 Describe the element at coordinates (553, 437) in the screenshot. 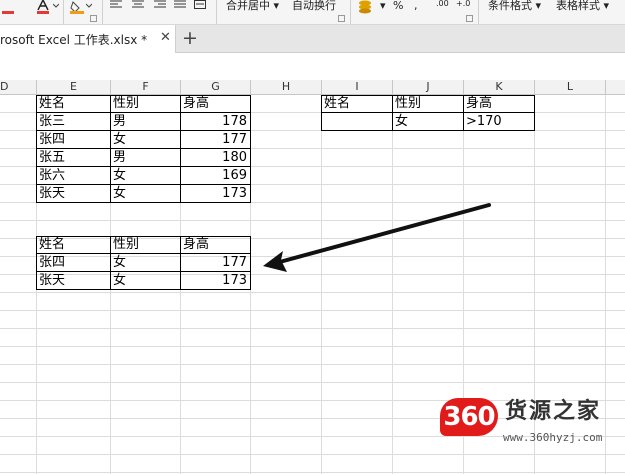

I see `watermark-url: www.360hyzj.com` at that location.